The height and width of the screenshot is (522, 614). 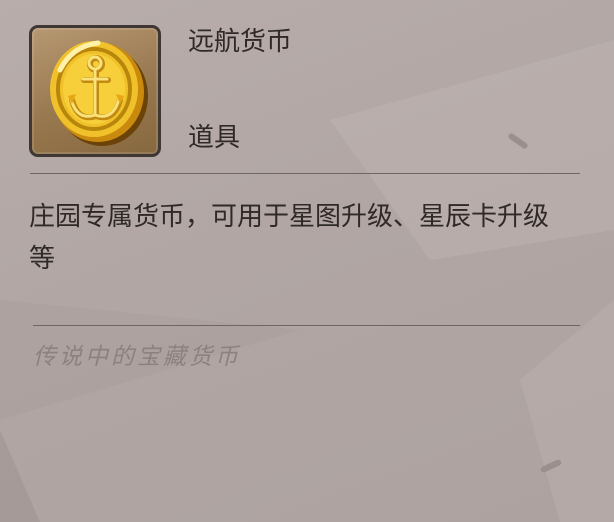 I want to click on item-name: 远航货币, so click(x=240, y=42).